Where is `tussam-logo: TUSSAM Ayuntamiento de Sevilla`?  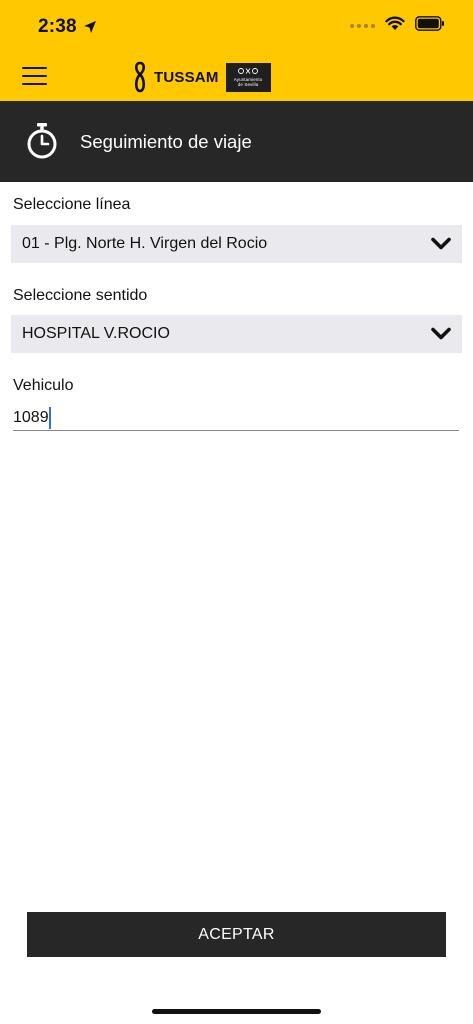
tussam-logo: TUSSAM Ayuntamiento de Sevilla is located at coordinates (201, 77).